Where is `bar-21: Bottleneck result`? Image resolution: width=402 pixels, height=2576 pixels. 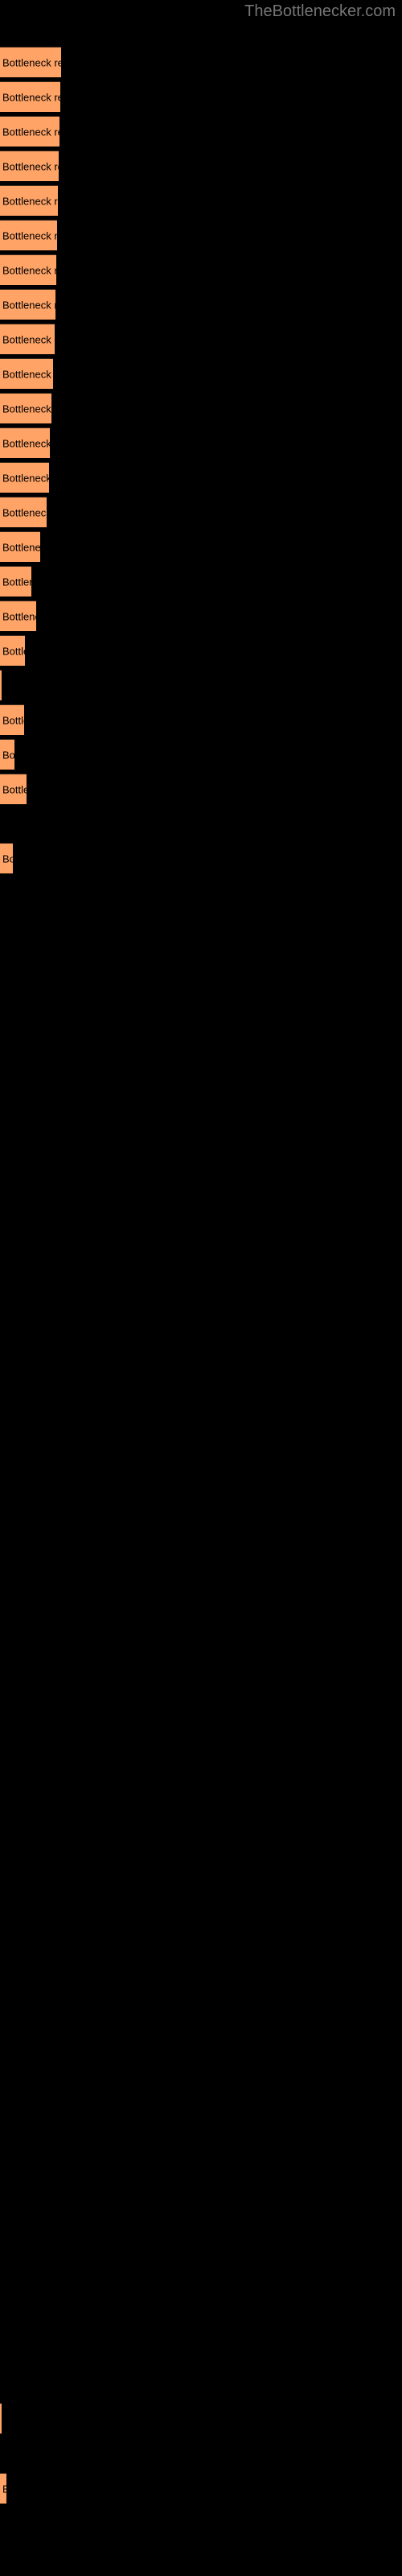 bar-21: Bottleneck result is located at coordinates (13, 789).